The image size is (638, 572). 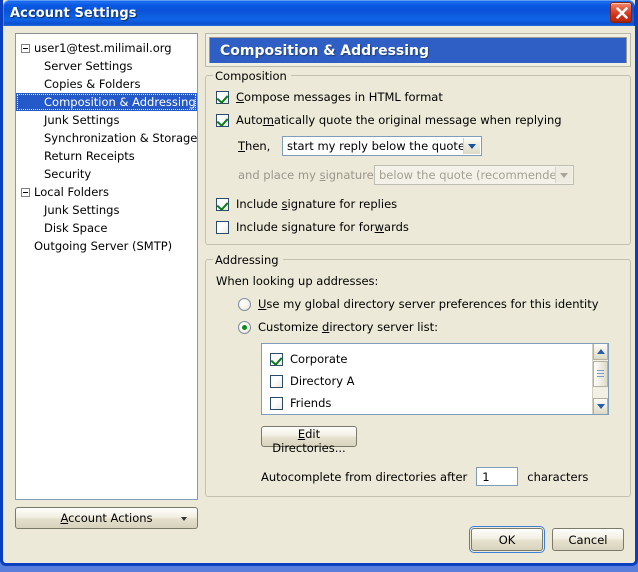 I want to click on tree-item-label: Outgoing Server (SMTP), so click(x=103, y=246).